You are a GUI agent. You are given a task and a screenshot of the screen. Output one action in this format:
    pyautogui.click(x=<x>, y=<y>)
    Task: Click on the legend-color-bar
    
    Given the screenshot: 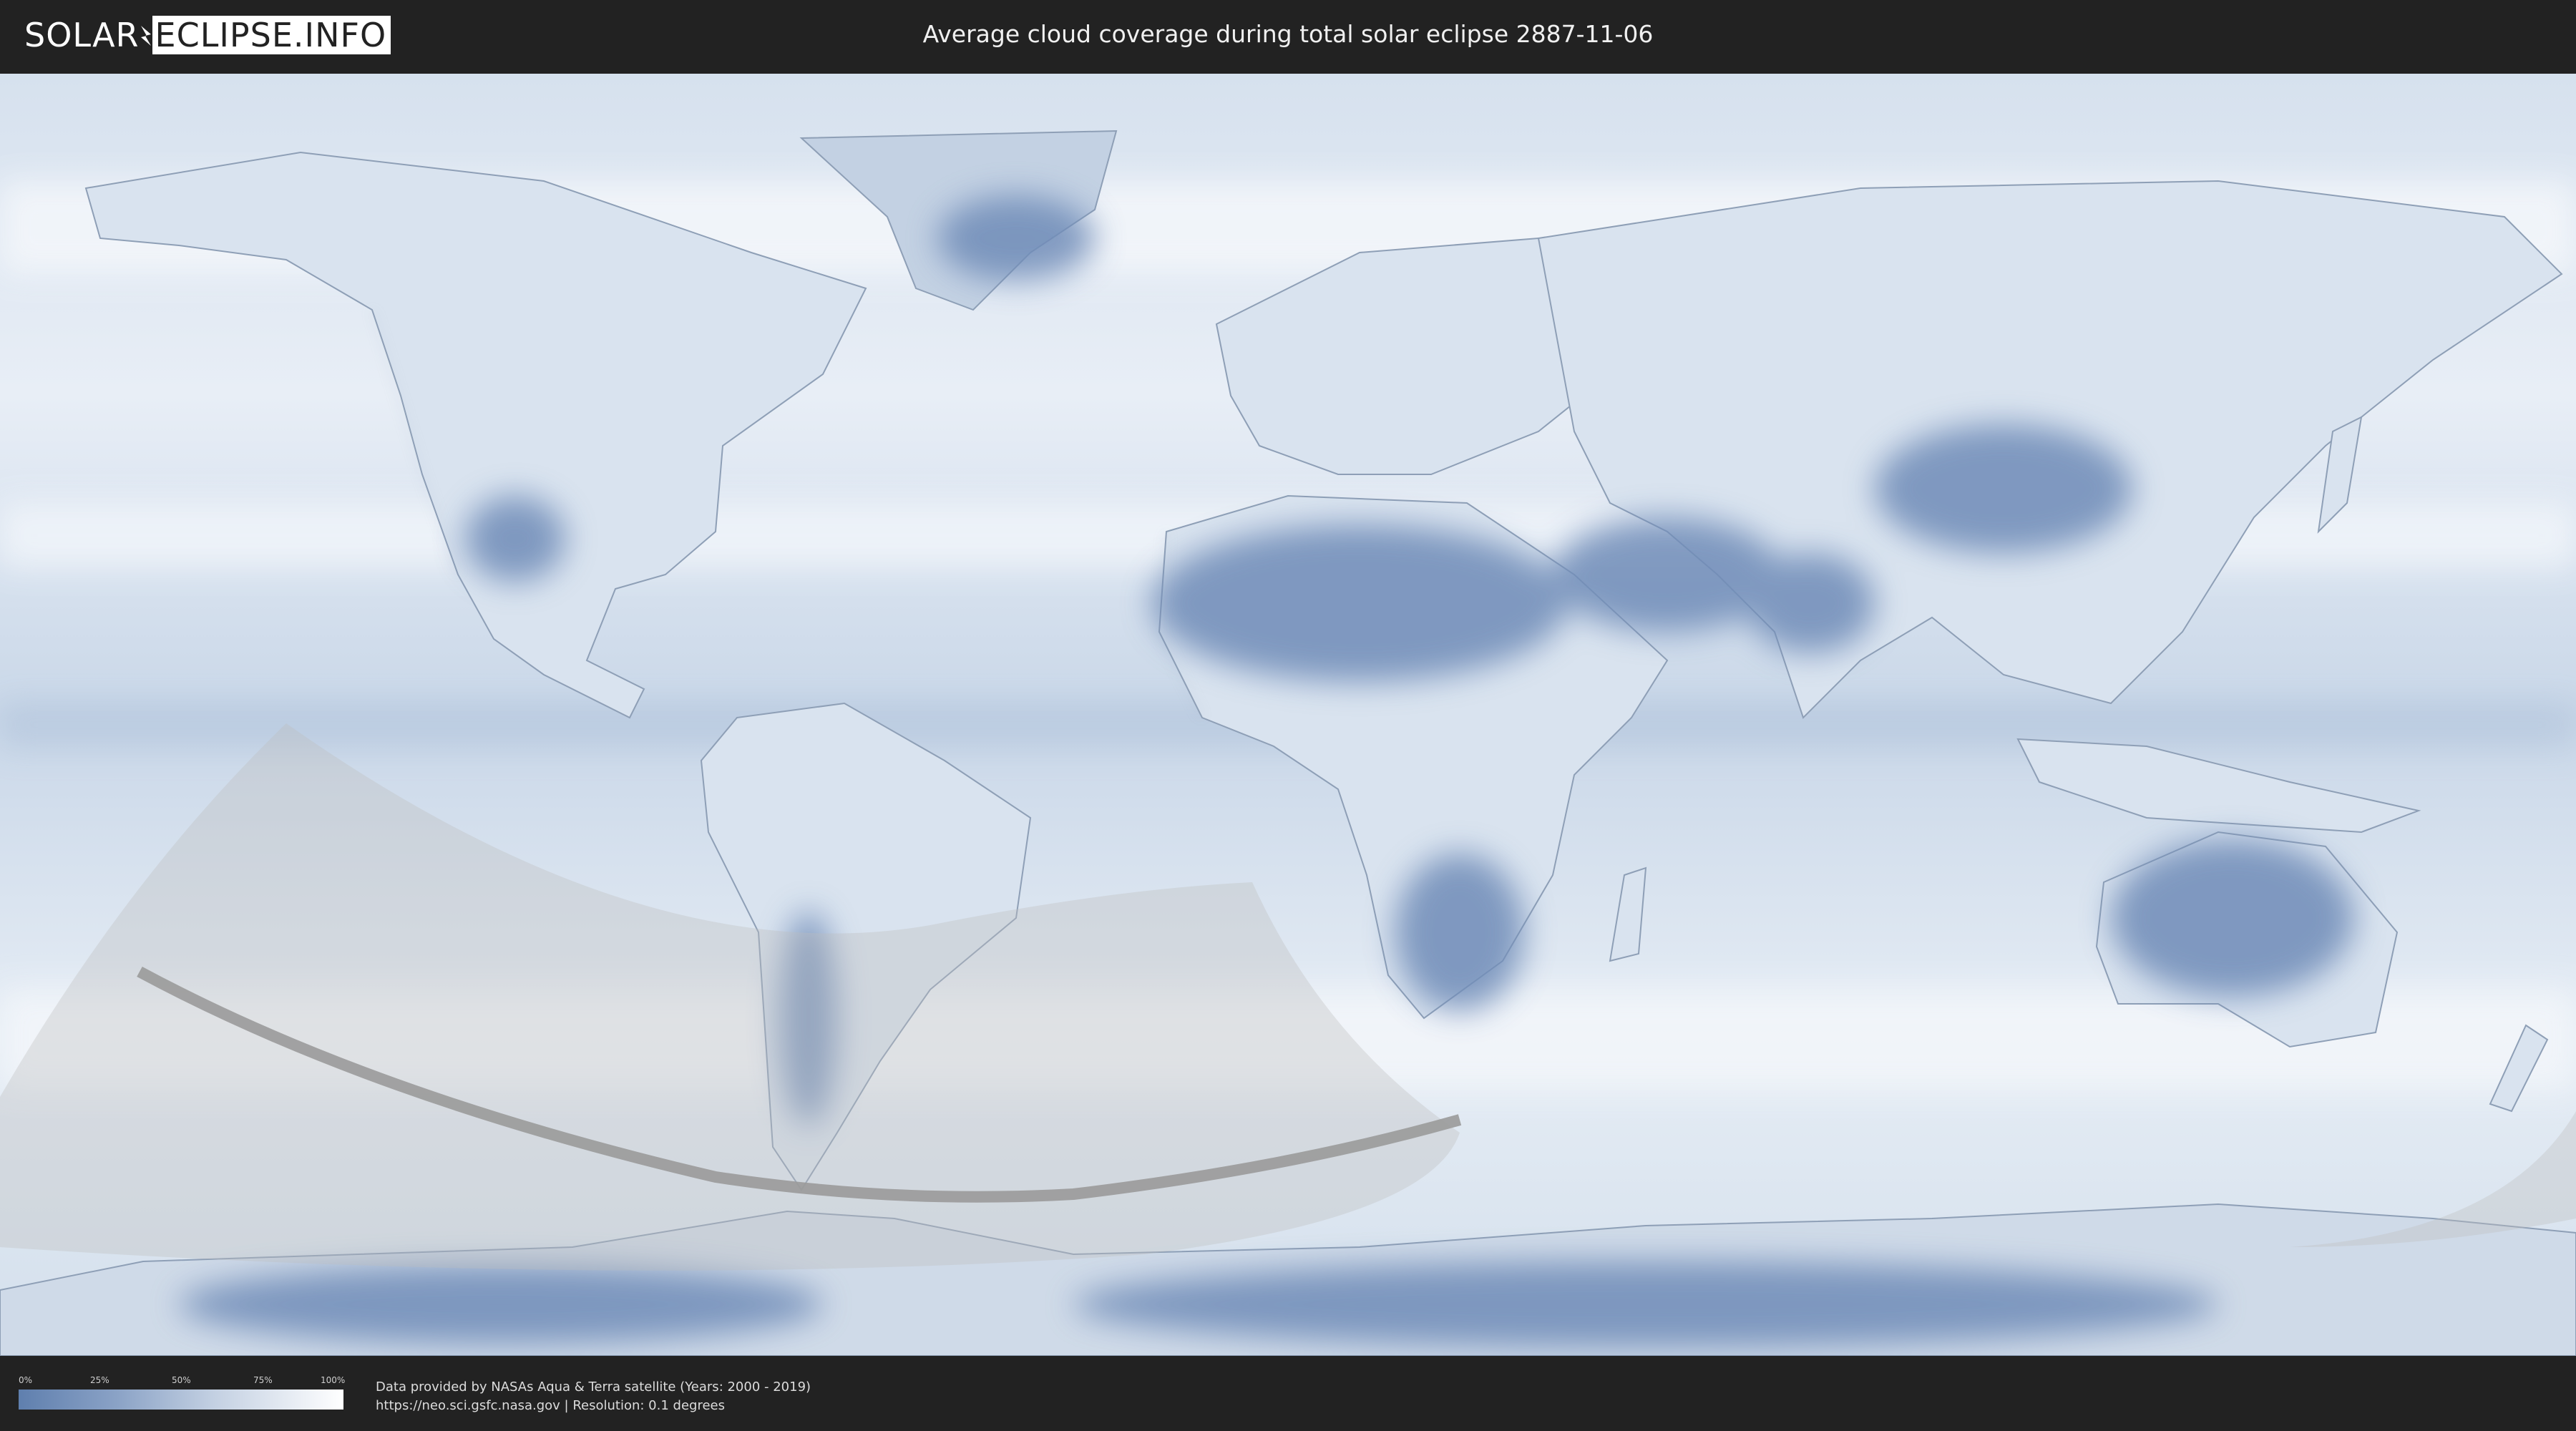 What is the action you would take?
    pyautogui.click(x=181, y=1400)
    